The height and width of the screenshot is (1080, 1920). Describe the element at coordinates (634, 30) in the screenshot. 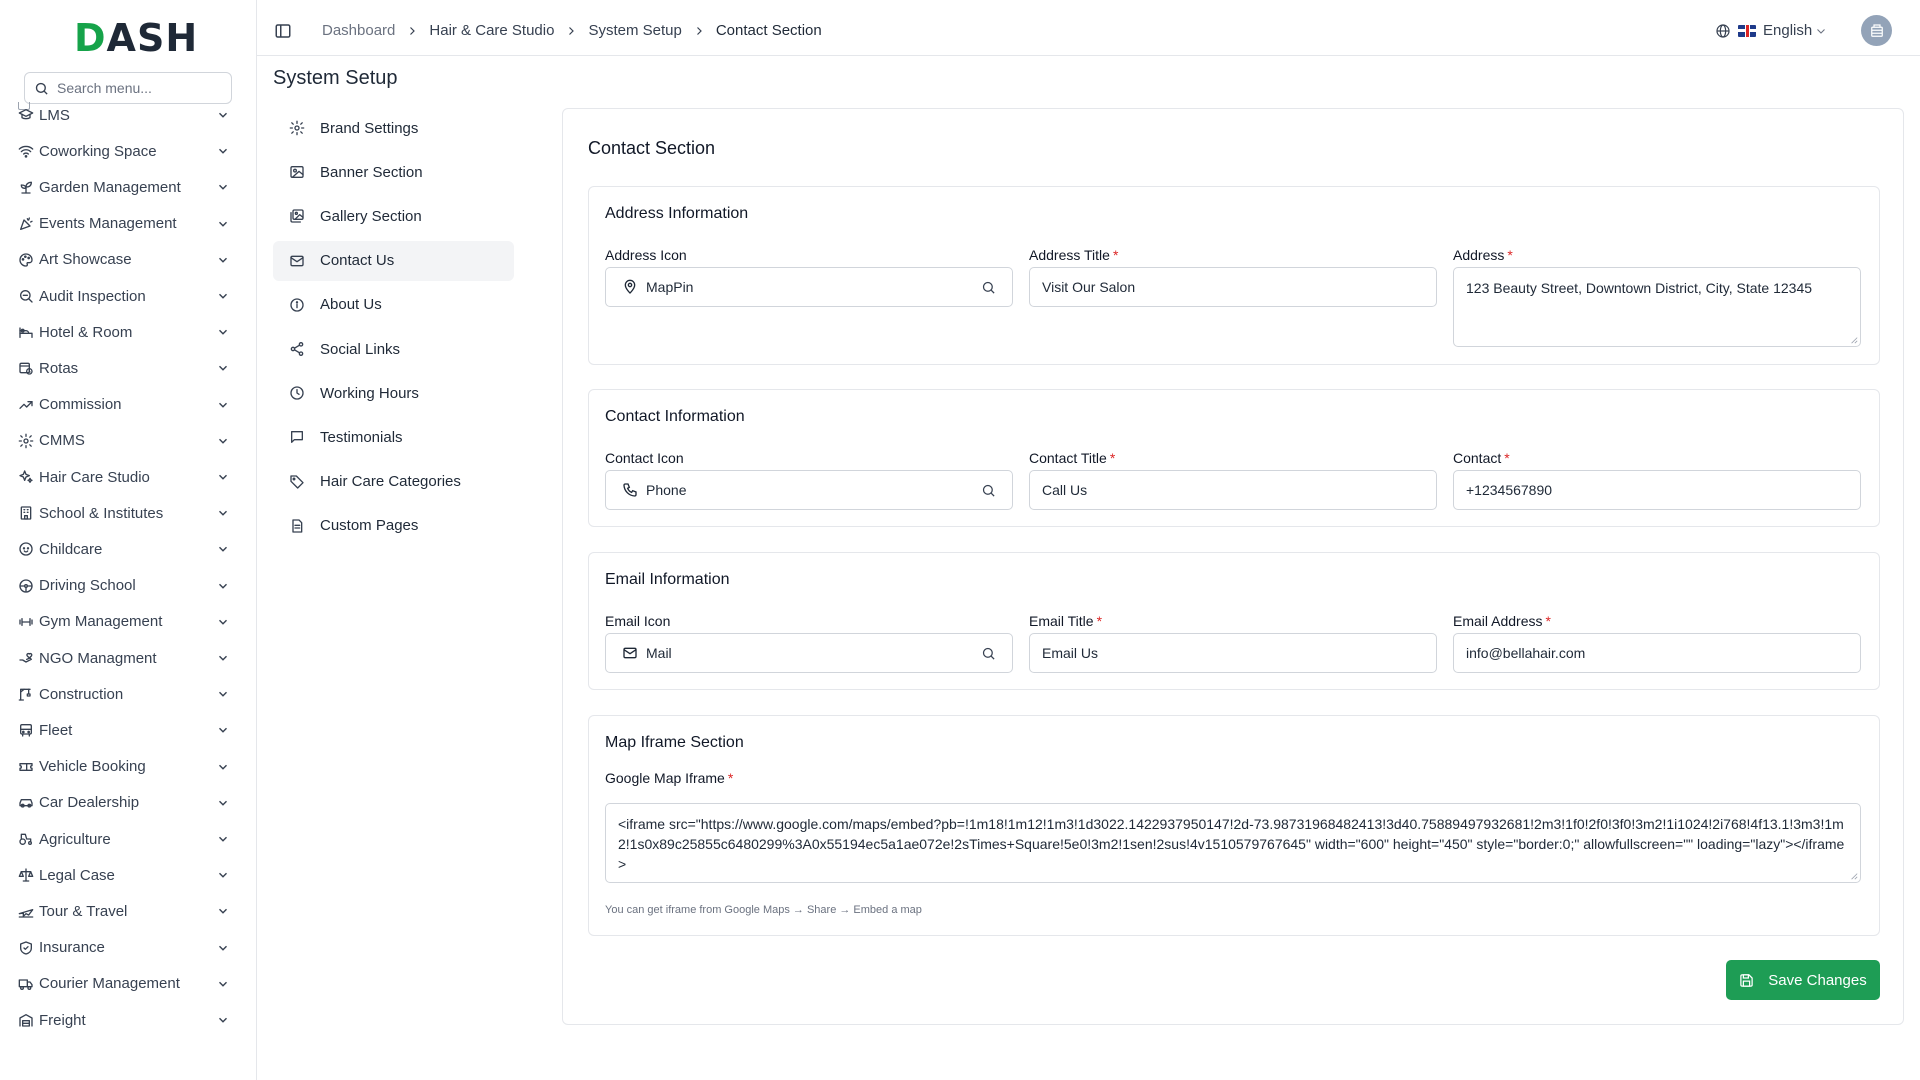

I see `breadcrumb-system-setup: System Setup` at that location.